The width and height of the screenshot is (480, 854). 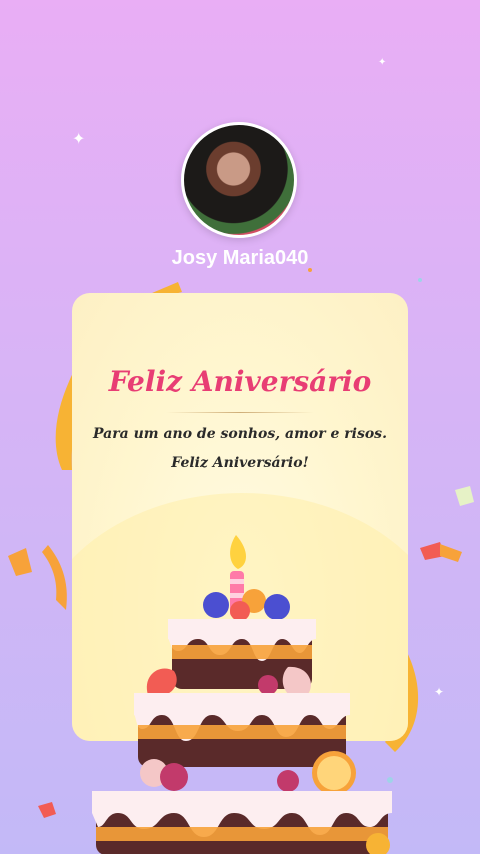 I want to click on card-title: Feliz Aniversário, so click(x=240, y=381).